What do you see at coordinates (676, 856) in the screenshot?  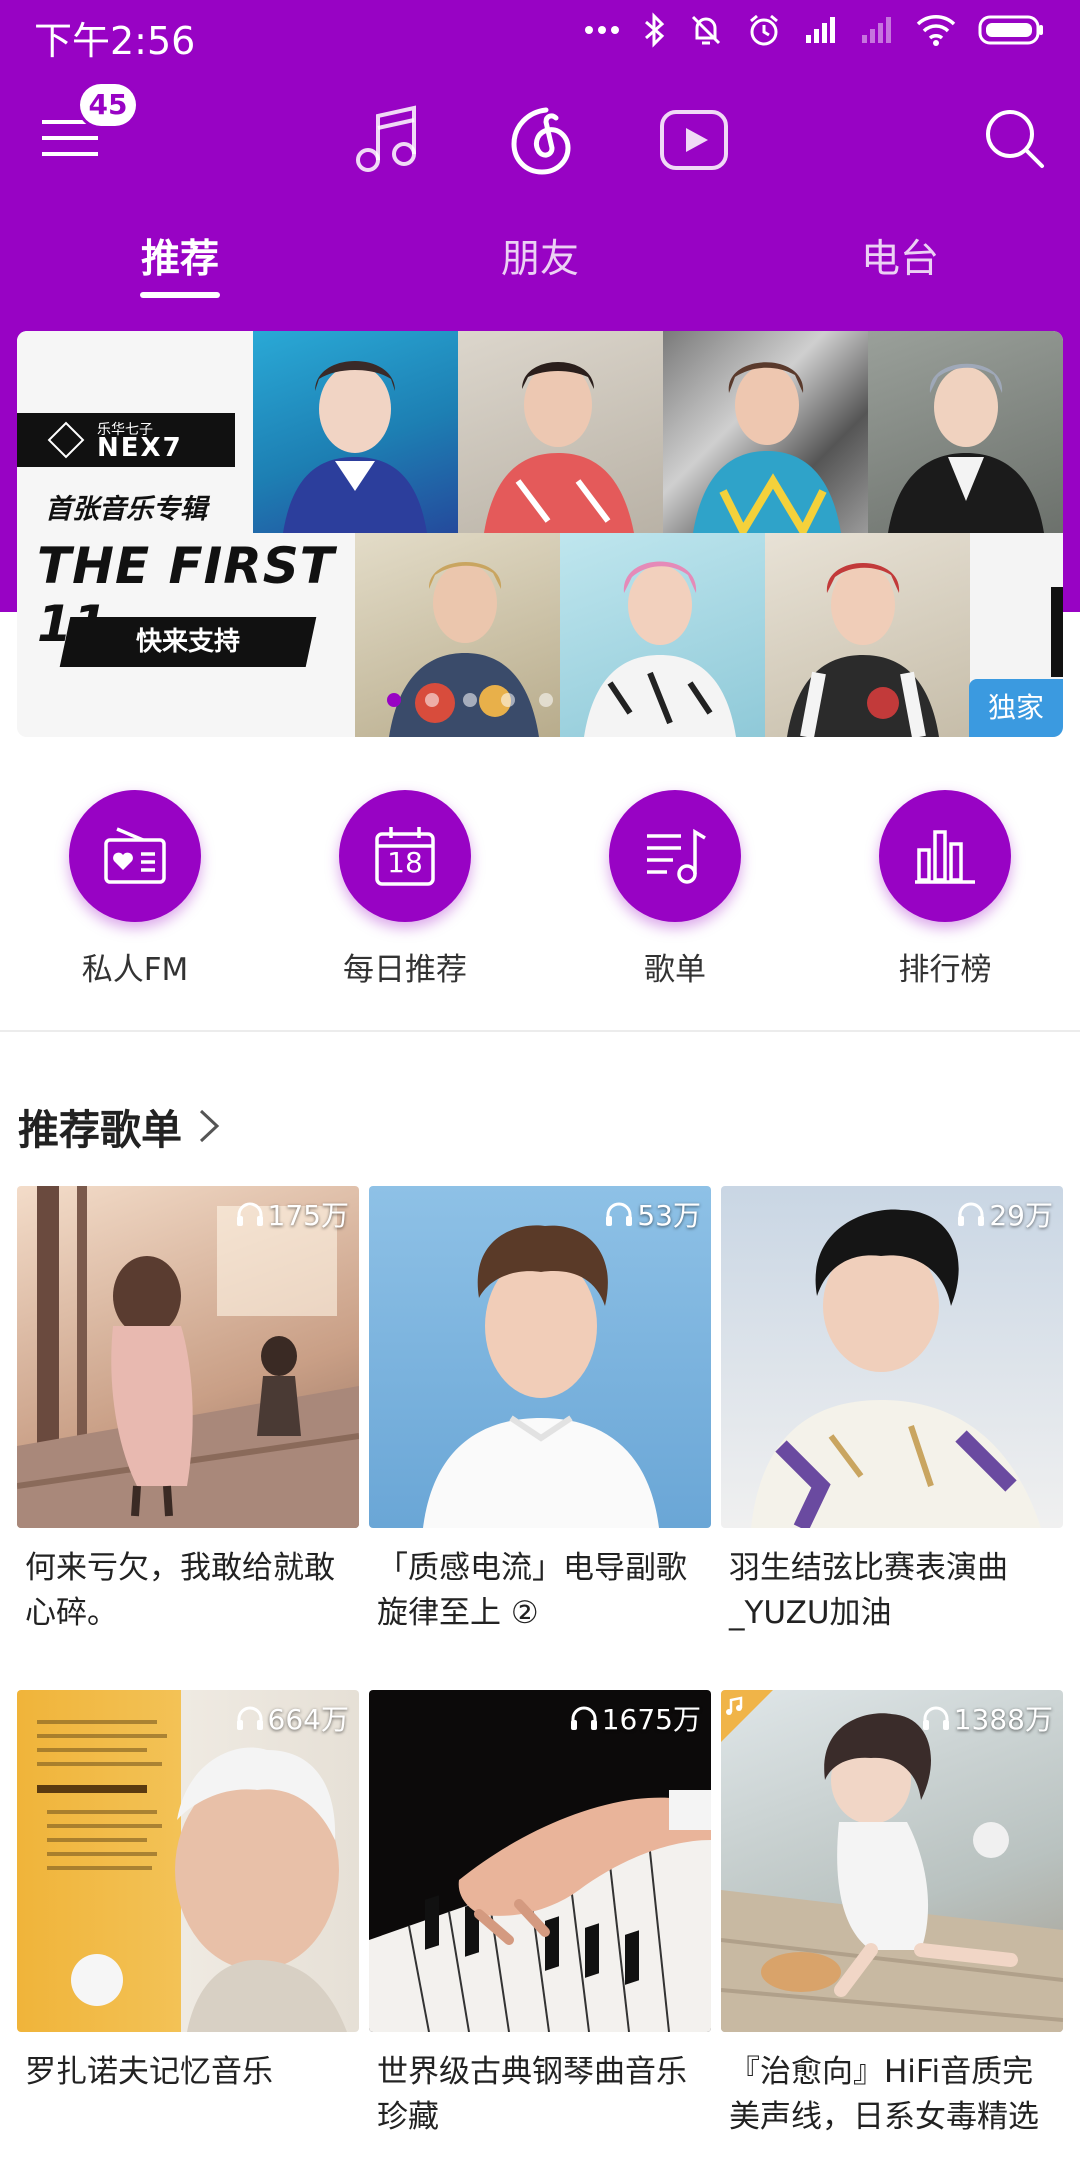 I see `playlist-icon` at bounding box center [676, 856].